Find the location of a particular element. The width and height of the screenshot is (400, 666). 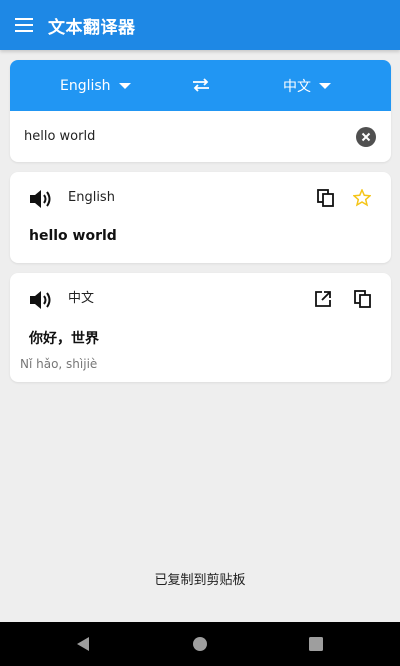

app-bar: 文本翻译器 is located at coordinates (200, 25).